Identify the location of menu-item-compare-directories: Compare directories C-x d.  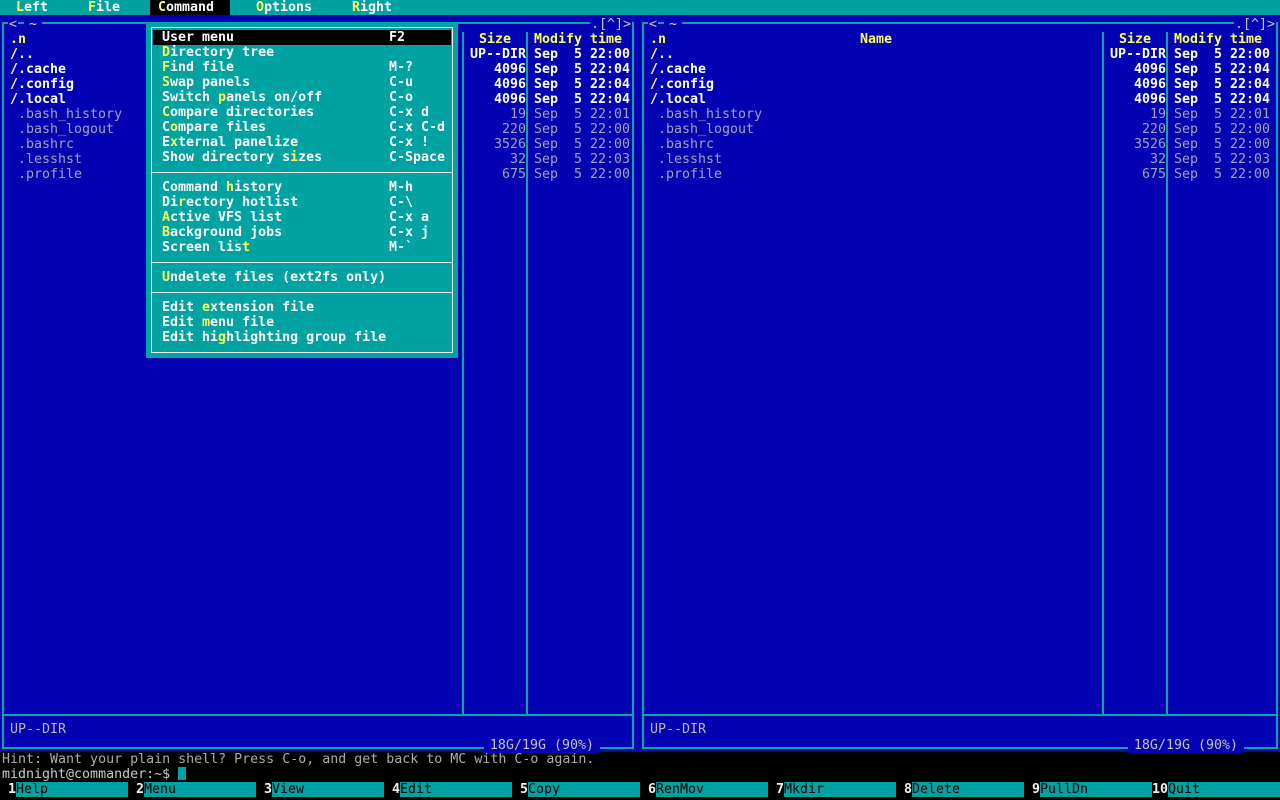
(302, 112).